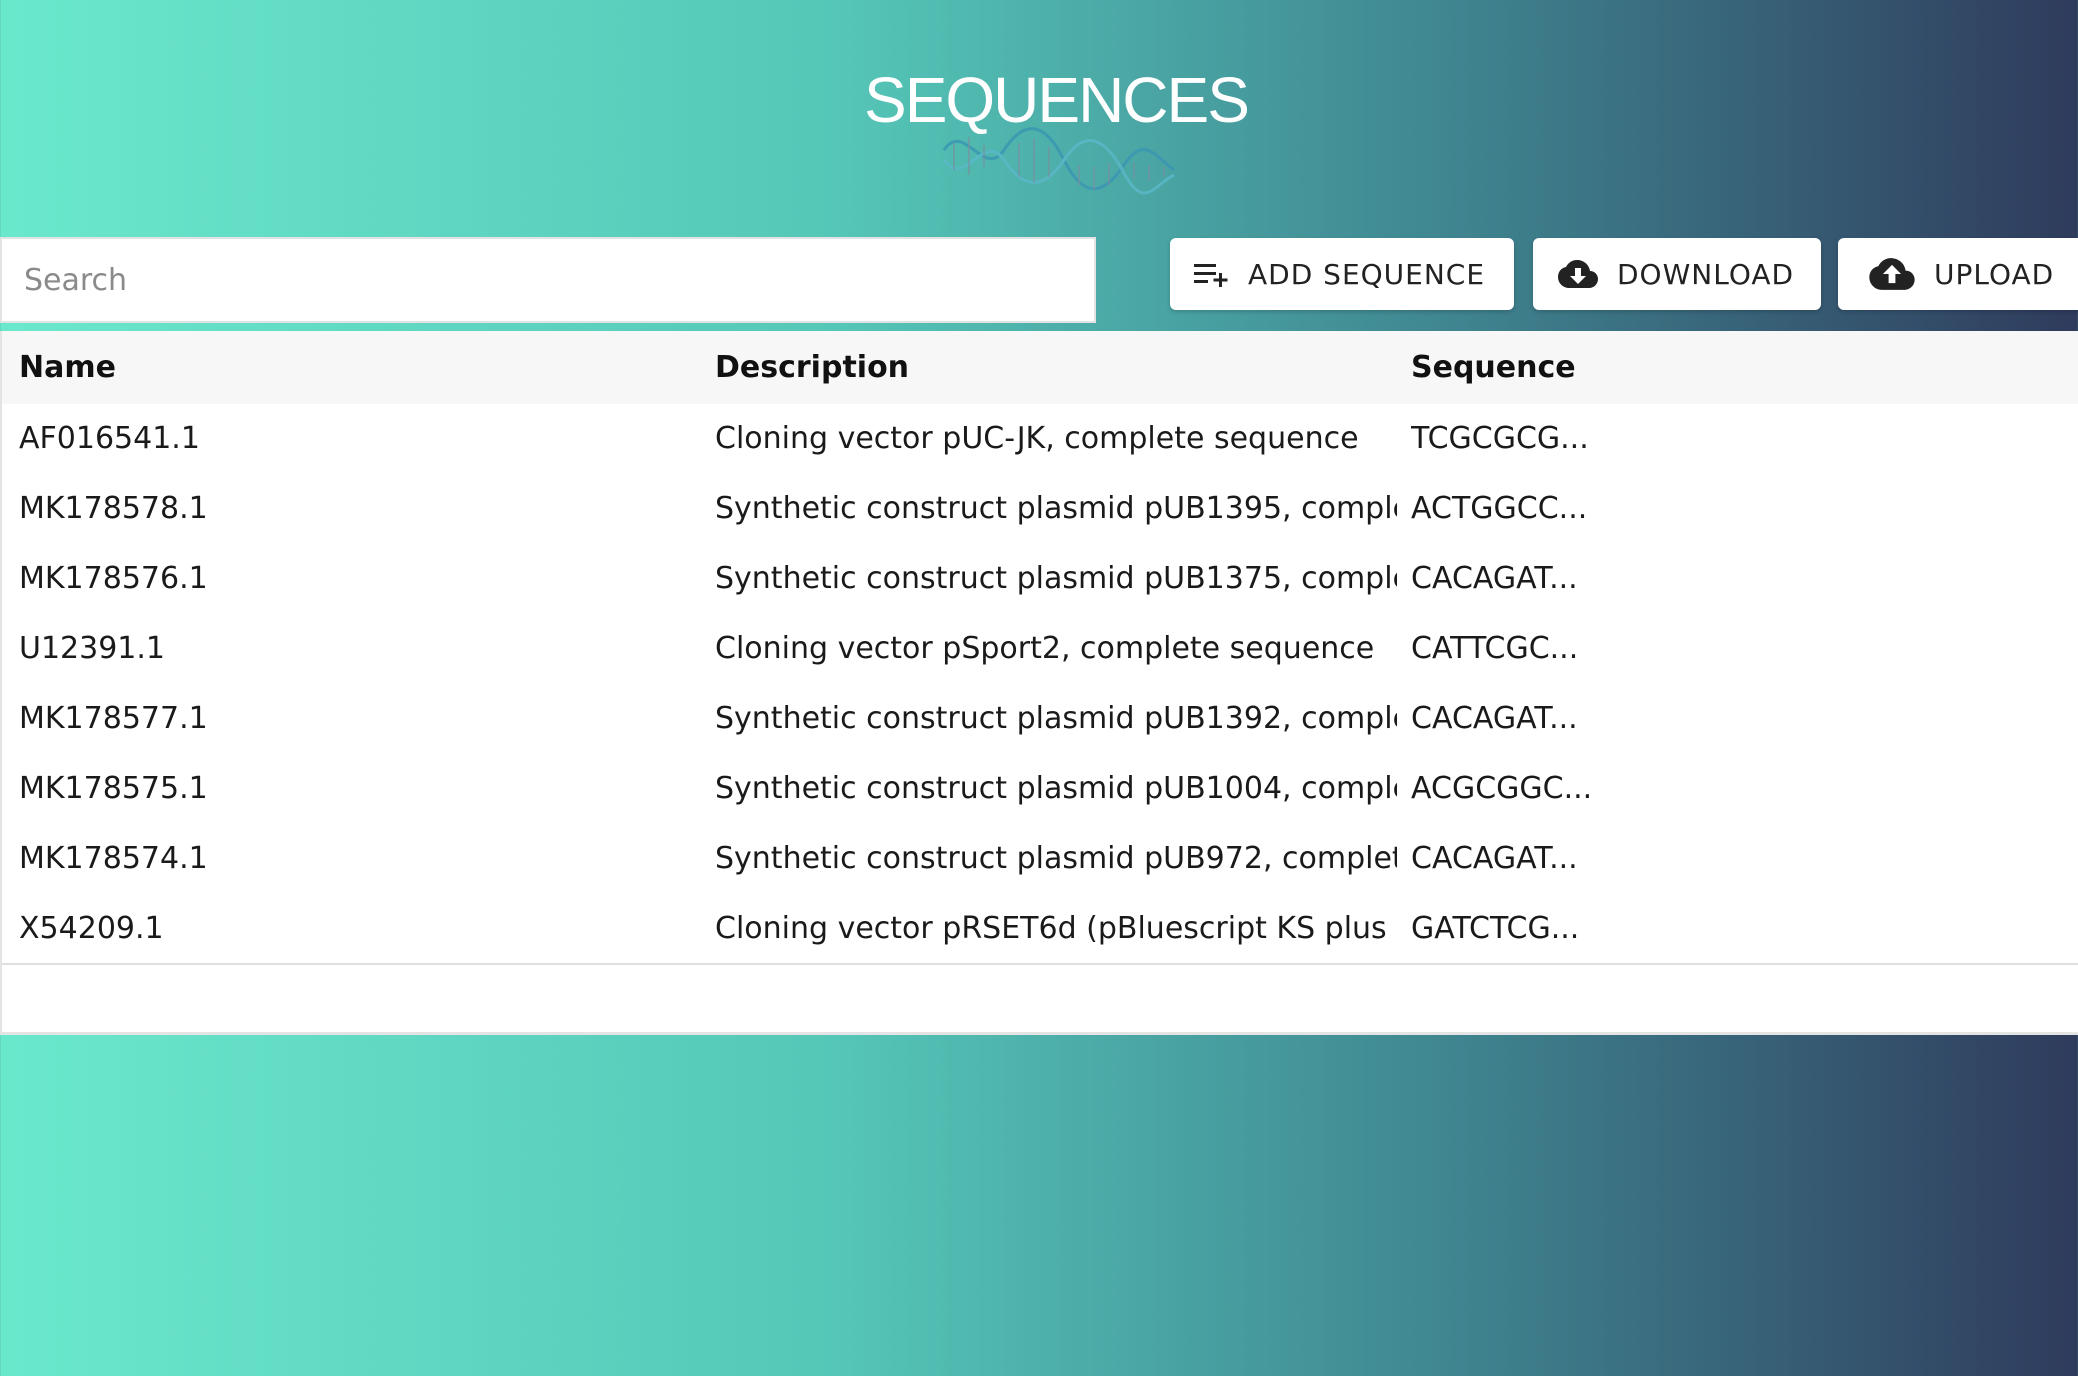 This screenshot has width=2078, height=1376. What do you see at coordinates (1058, 161) in the screenshot?
I see `dna-helix-icon` at bounding box center [1058, 161].